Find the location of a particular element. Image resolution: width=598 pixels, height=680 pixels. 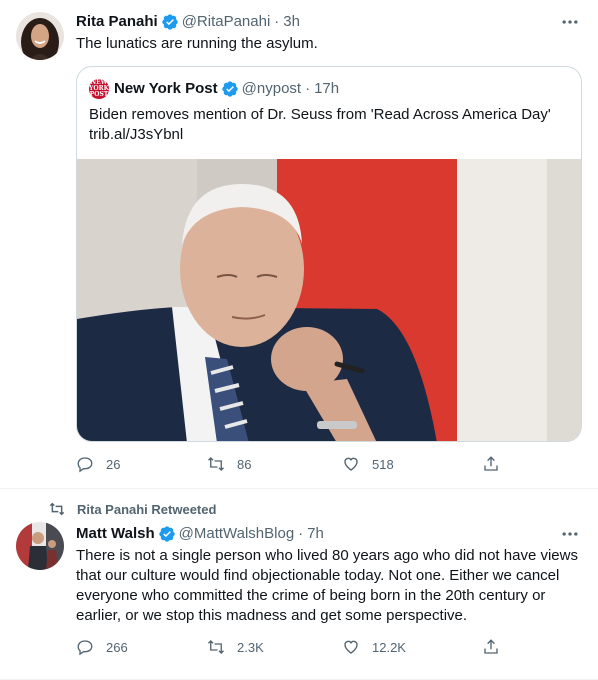

reply-button: 26 is located at coordinates (98, 464).